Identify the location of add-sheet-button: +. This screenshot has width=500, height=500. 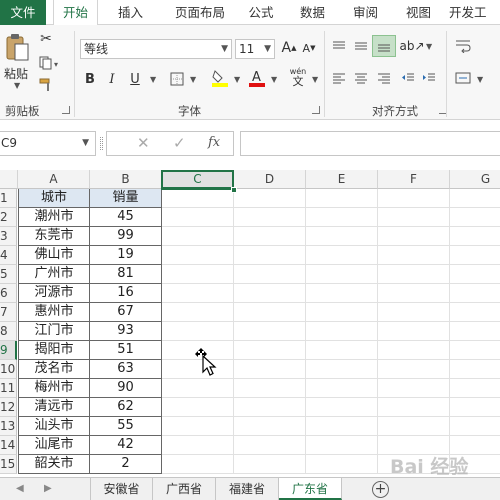
(380, 489).